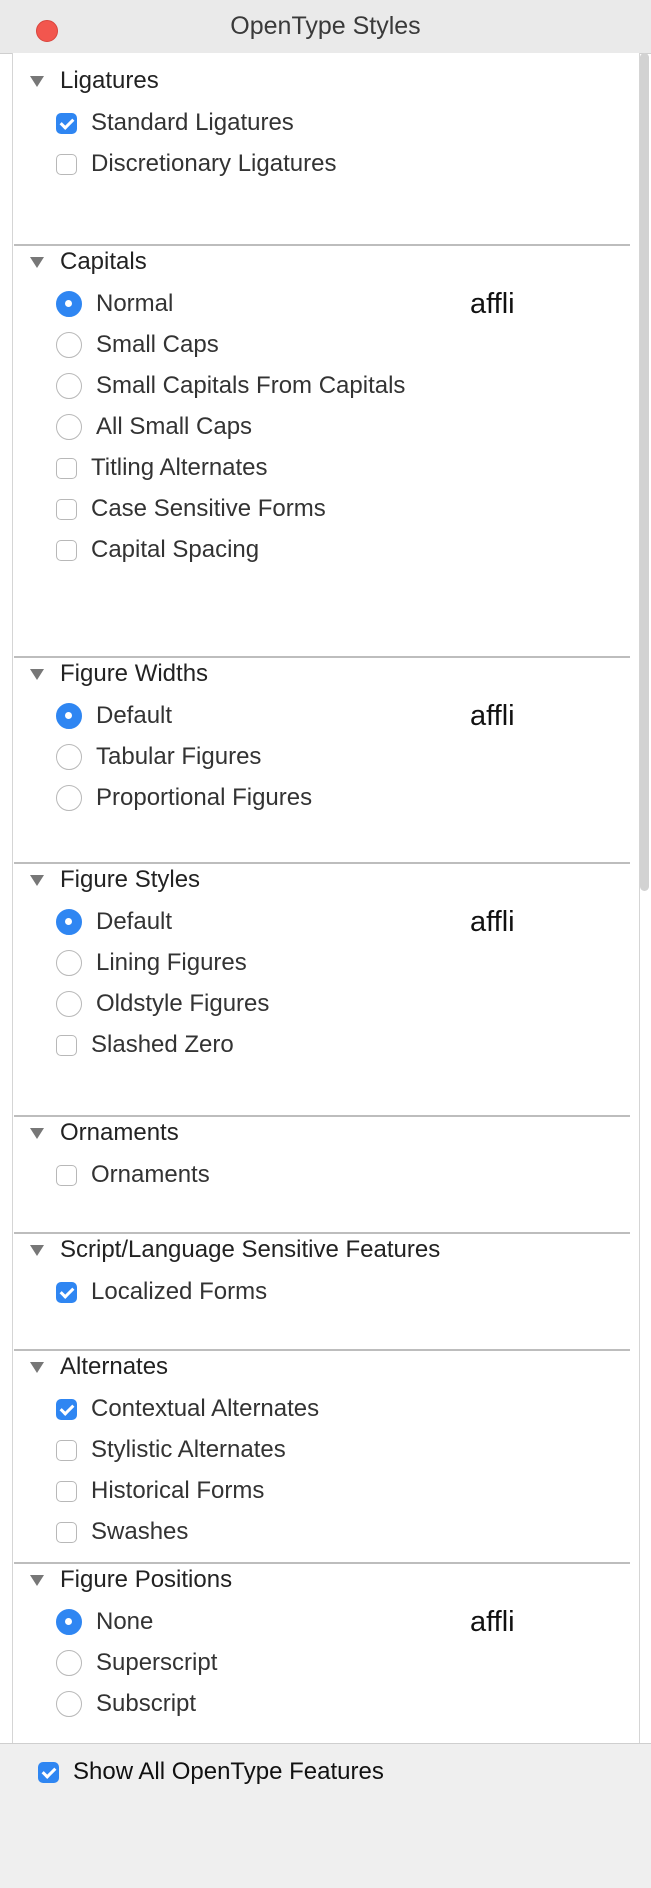 The width and height of the screenshot is (651, 1888). I want to click on radio-superscript: Superscript, so click(136, 1663).